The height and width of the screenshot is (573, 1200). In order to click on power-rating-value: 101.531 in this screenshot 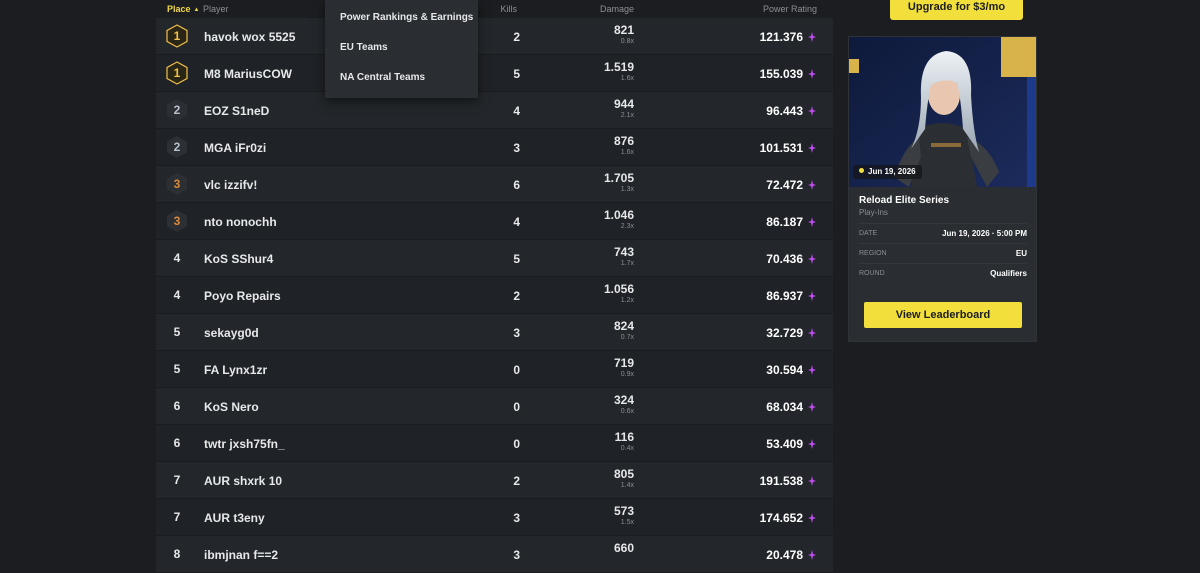, I will do `click(781, 148)`.